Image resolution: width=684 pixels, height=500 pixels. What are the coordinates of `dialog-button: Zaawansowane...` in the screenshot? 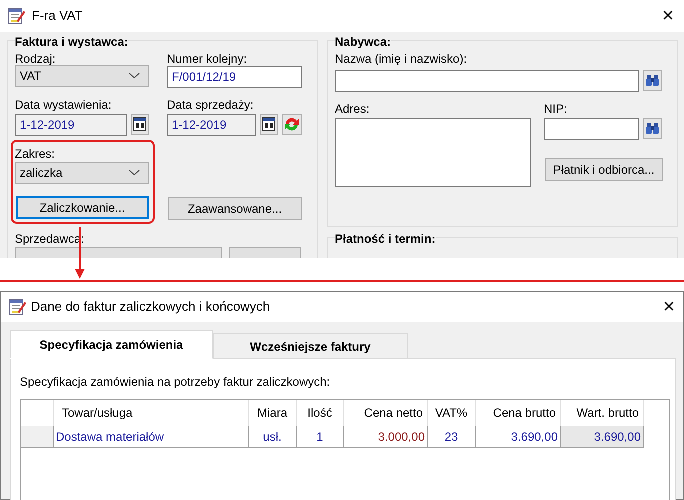 It's located at (235, 208).